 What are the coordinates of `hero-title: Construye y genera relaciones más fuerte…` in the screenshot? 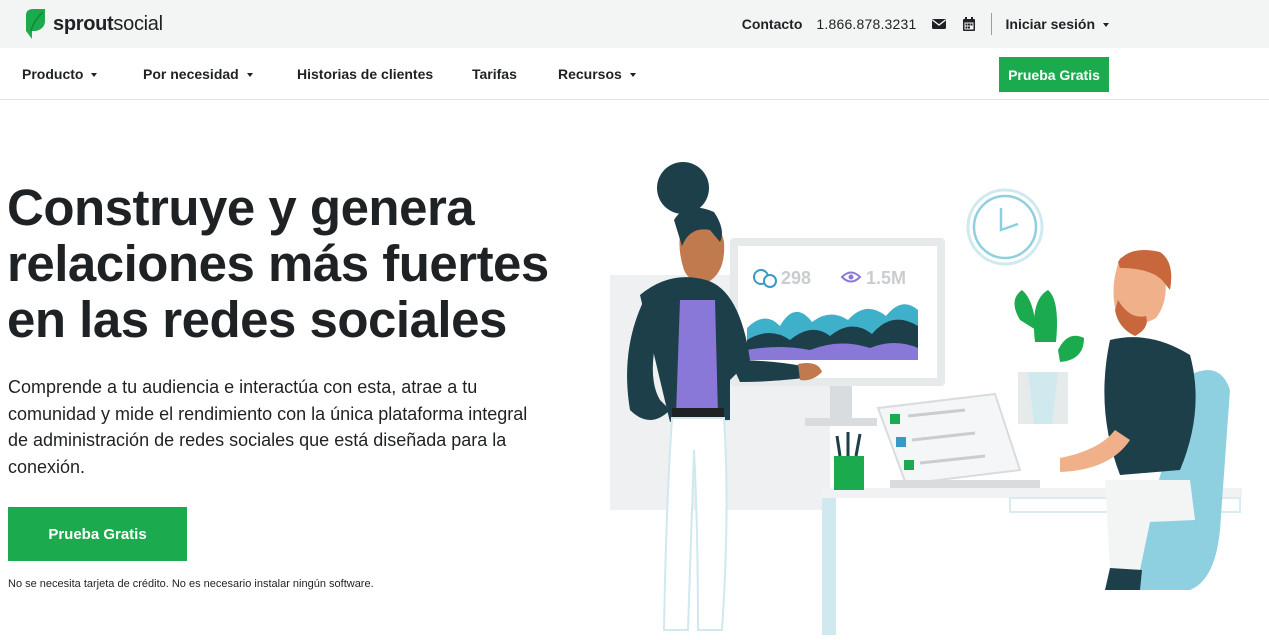 It's located at (278, 263).